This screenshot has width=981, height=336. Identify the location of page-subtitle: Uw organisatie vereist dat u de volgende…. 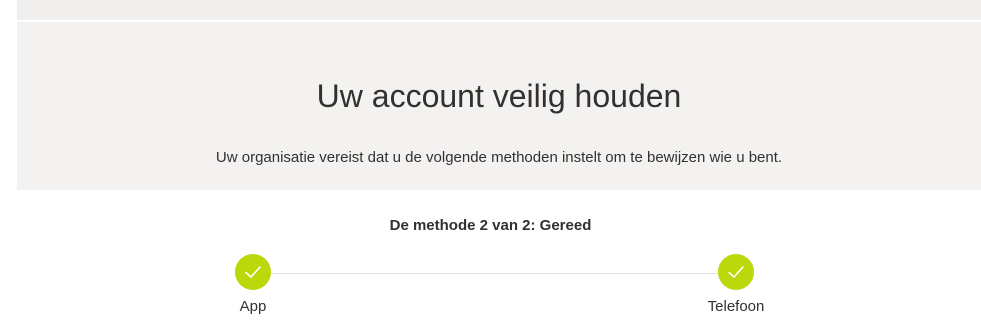
(499, 157).